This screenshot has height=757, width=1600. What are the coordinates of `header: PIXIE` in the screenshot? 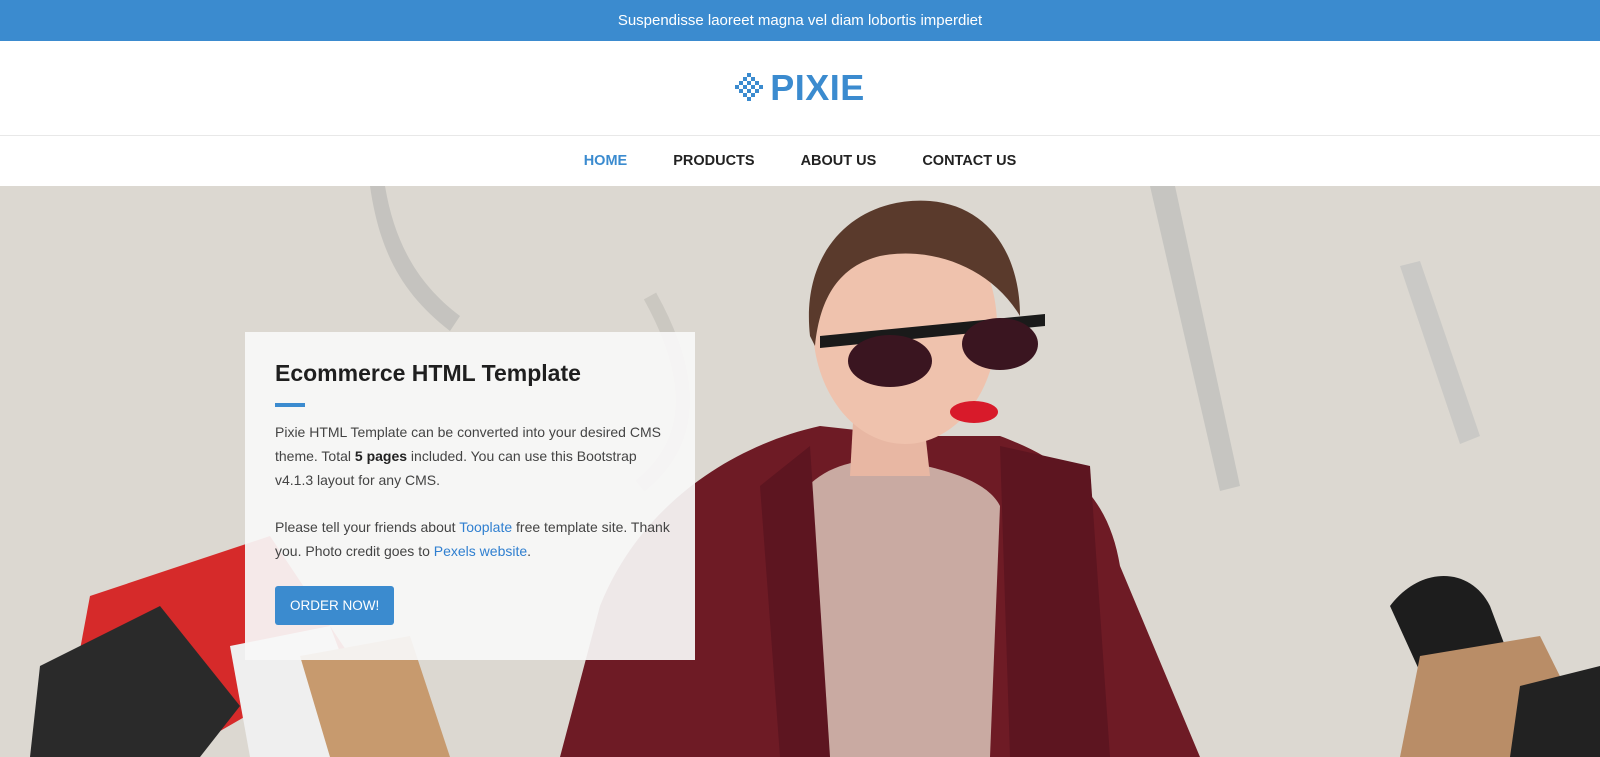 It's located at (800, 88).